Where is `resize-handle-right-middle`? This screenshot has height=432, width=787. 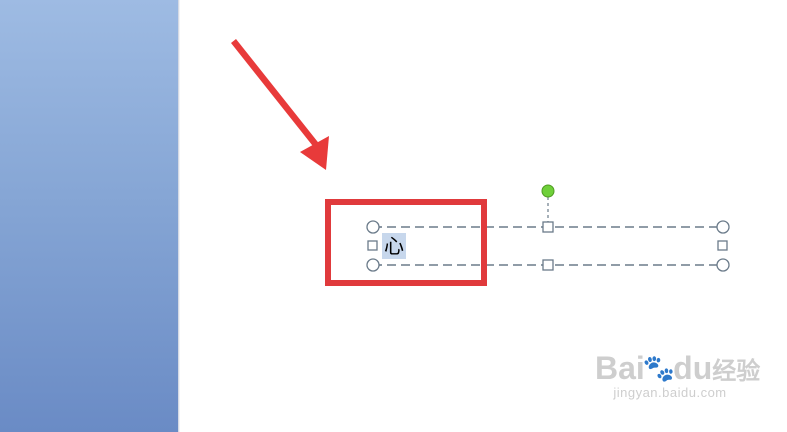
resize-handle-right-middle is located at coordinates (722, 245).